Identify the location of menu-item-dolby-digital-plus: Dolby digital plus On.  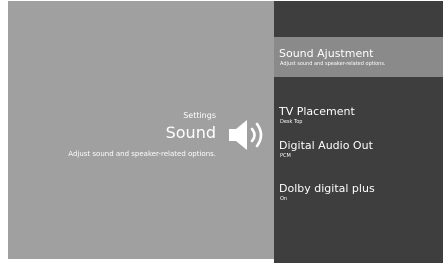
(358, 191).